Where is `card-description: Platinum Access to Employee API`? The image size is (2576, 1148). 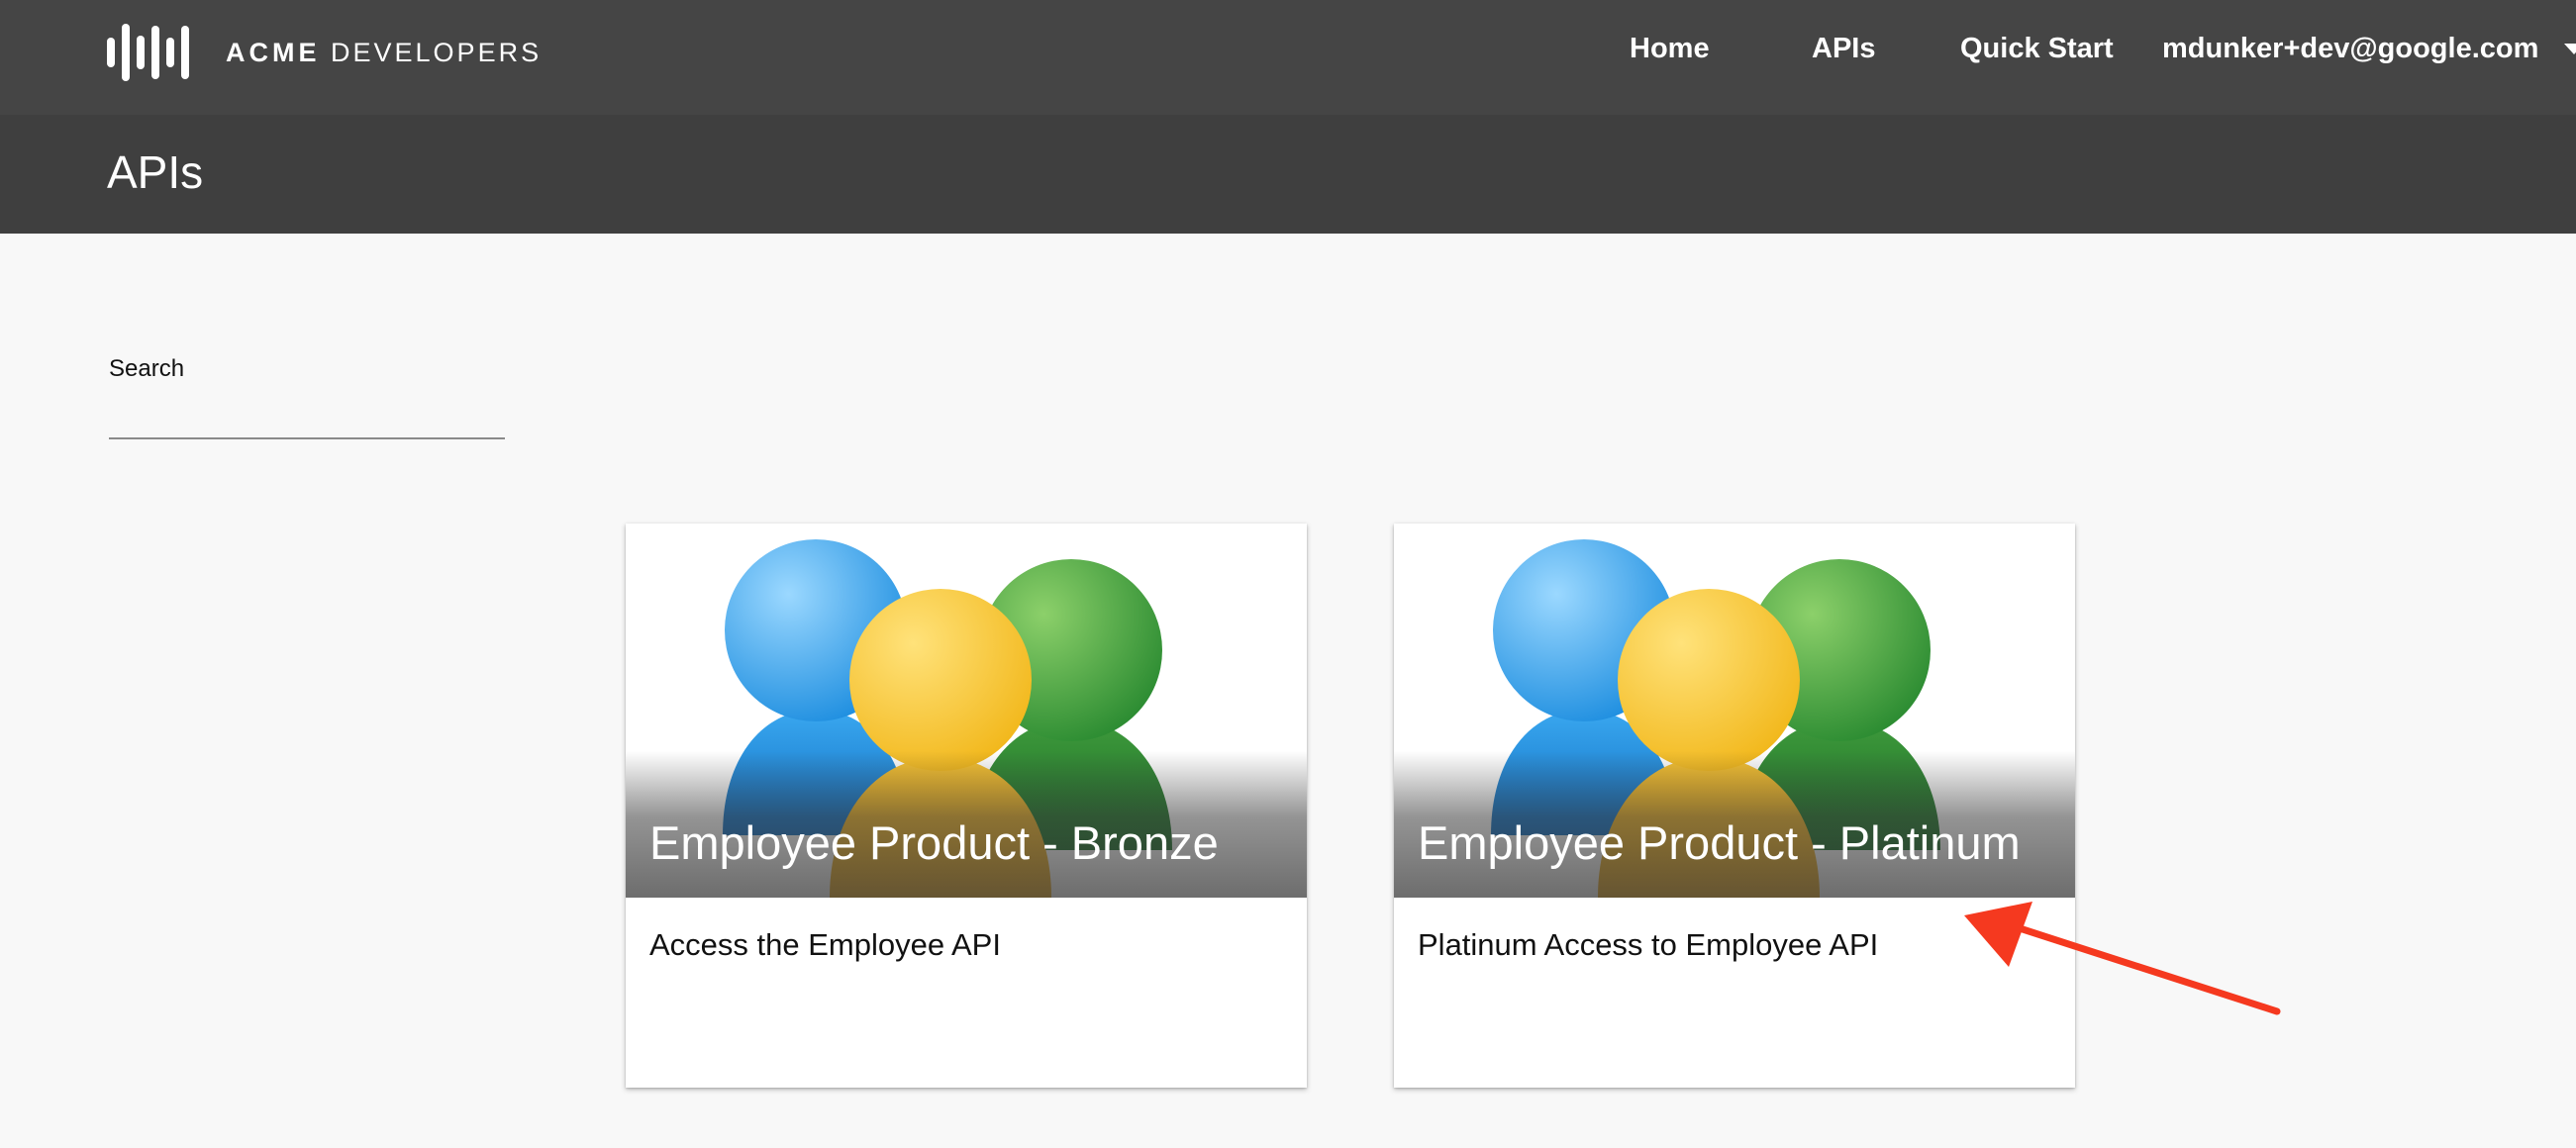
card-description: Platinum Access to Employee API is located at coordinates (1648, 944).